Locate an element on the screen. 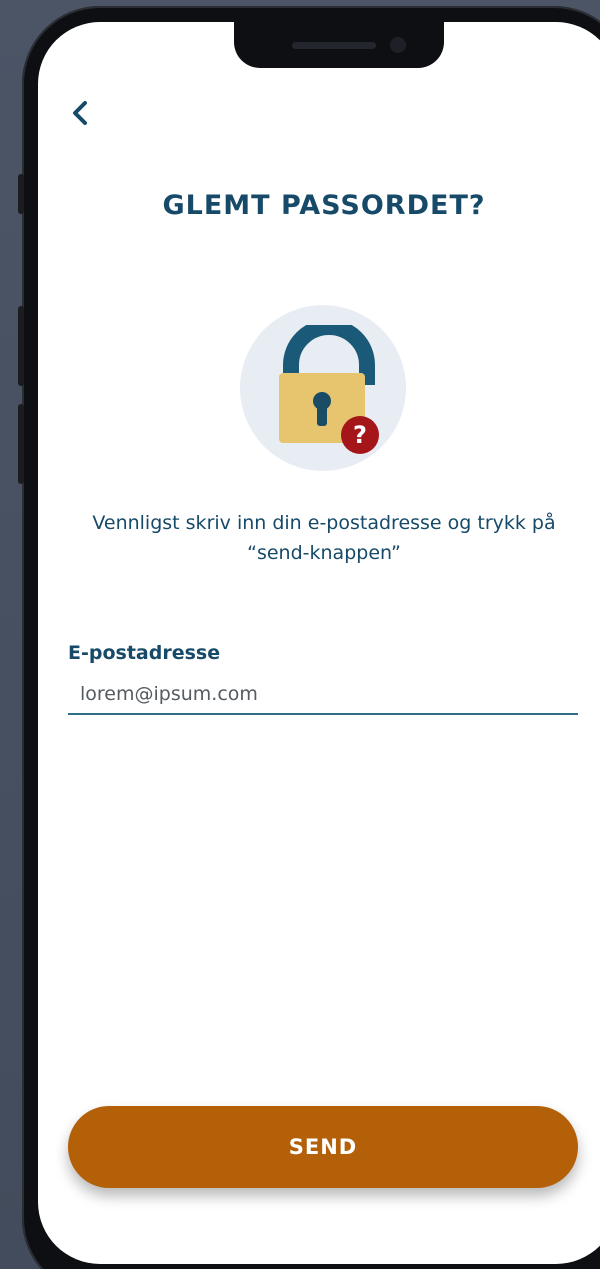  side-button-top is located at coordinates (21, 194).